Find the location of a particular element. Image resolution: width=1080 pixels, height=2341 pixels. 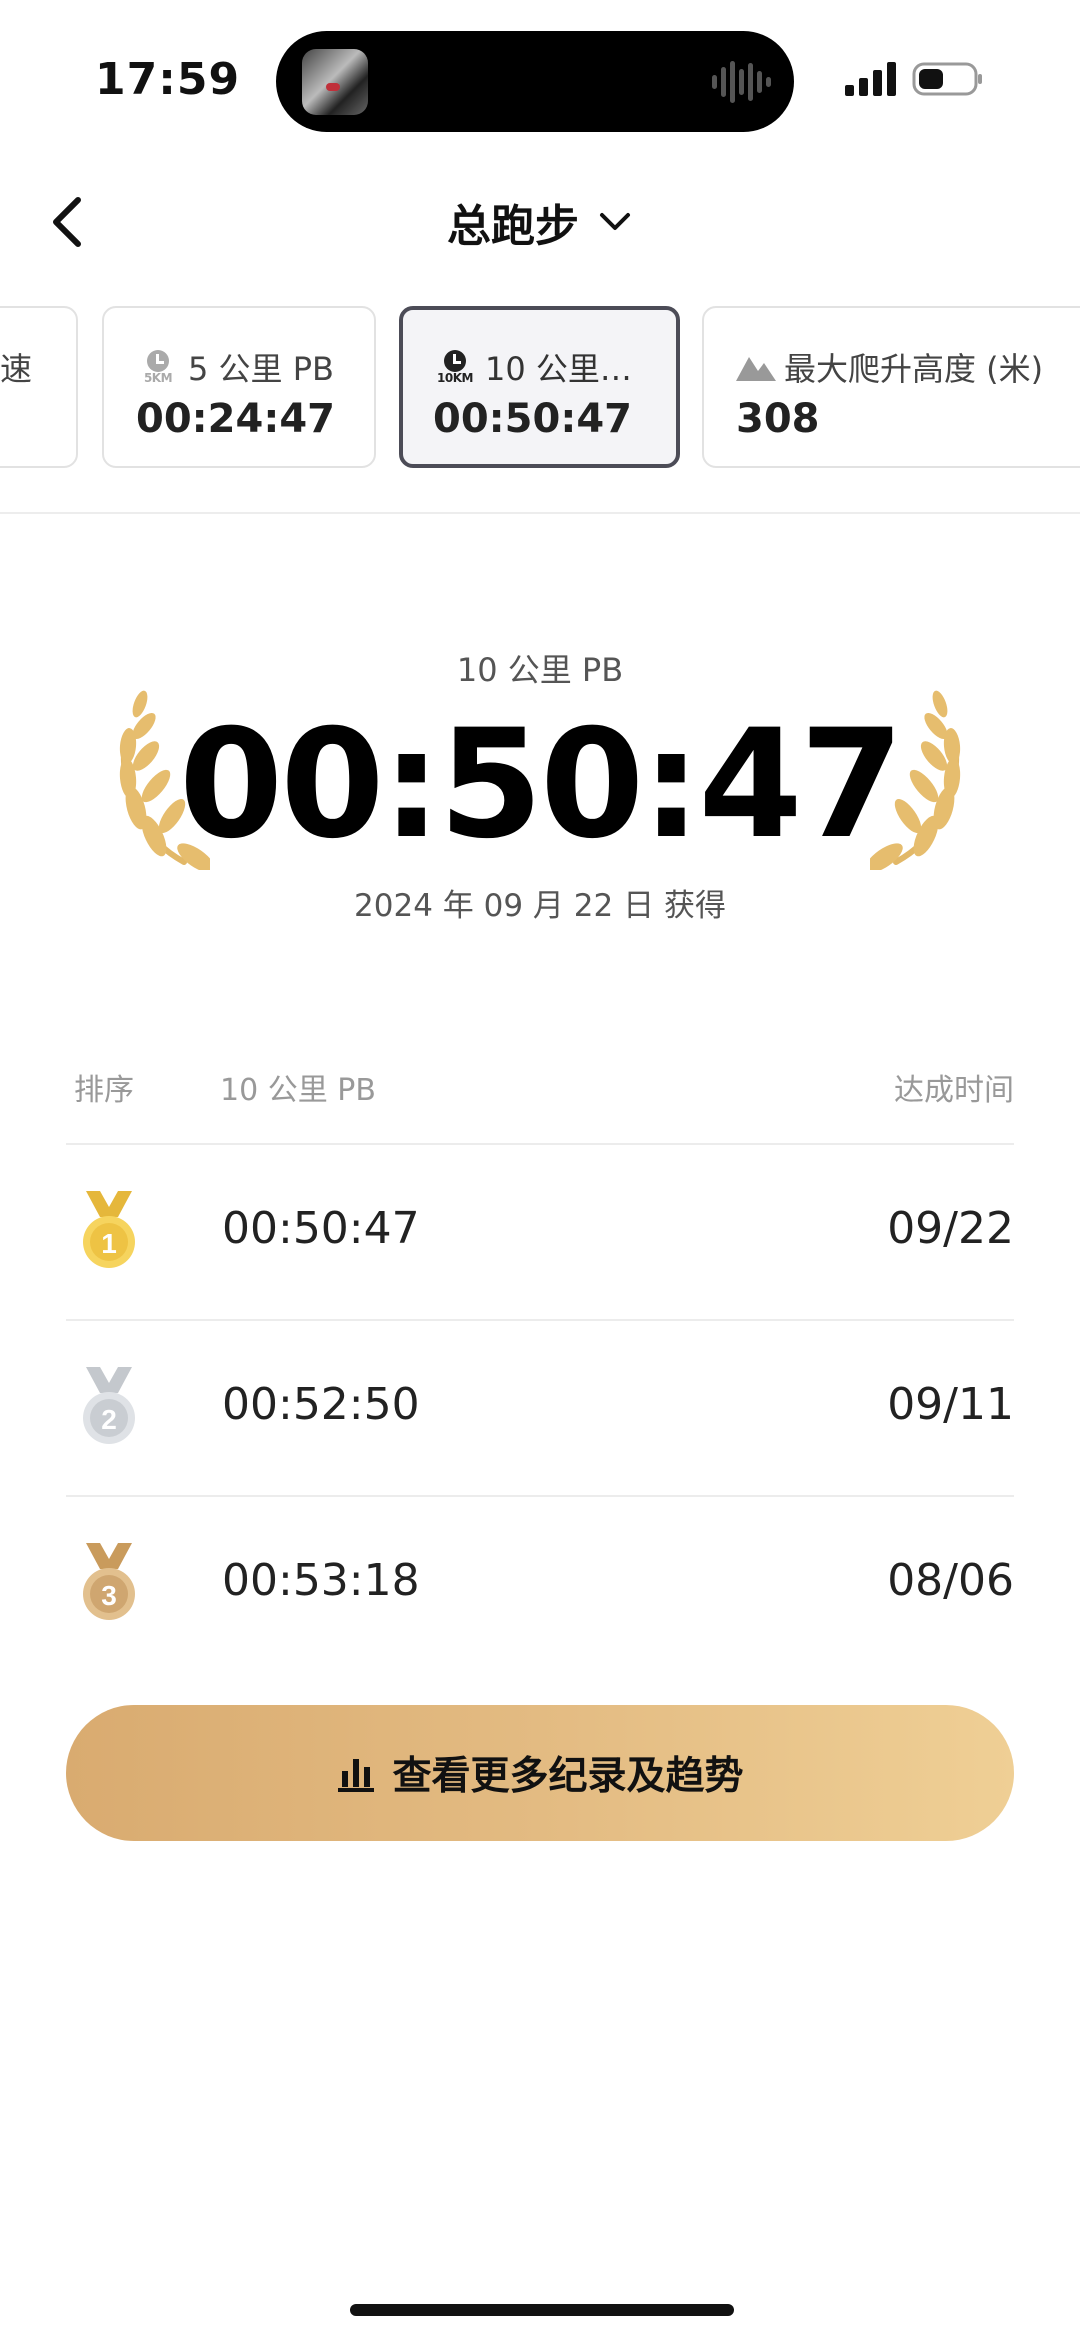

bronze-medal-icon: 3 is located at coordinates (109, 1581).